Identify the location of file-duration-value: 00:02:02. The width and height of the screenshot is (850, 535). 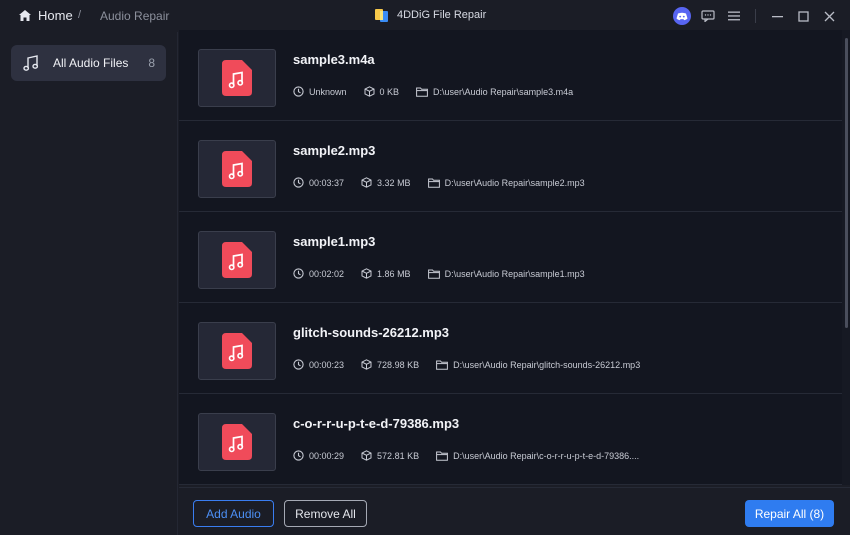
(327, 273).